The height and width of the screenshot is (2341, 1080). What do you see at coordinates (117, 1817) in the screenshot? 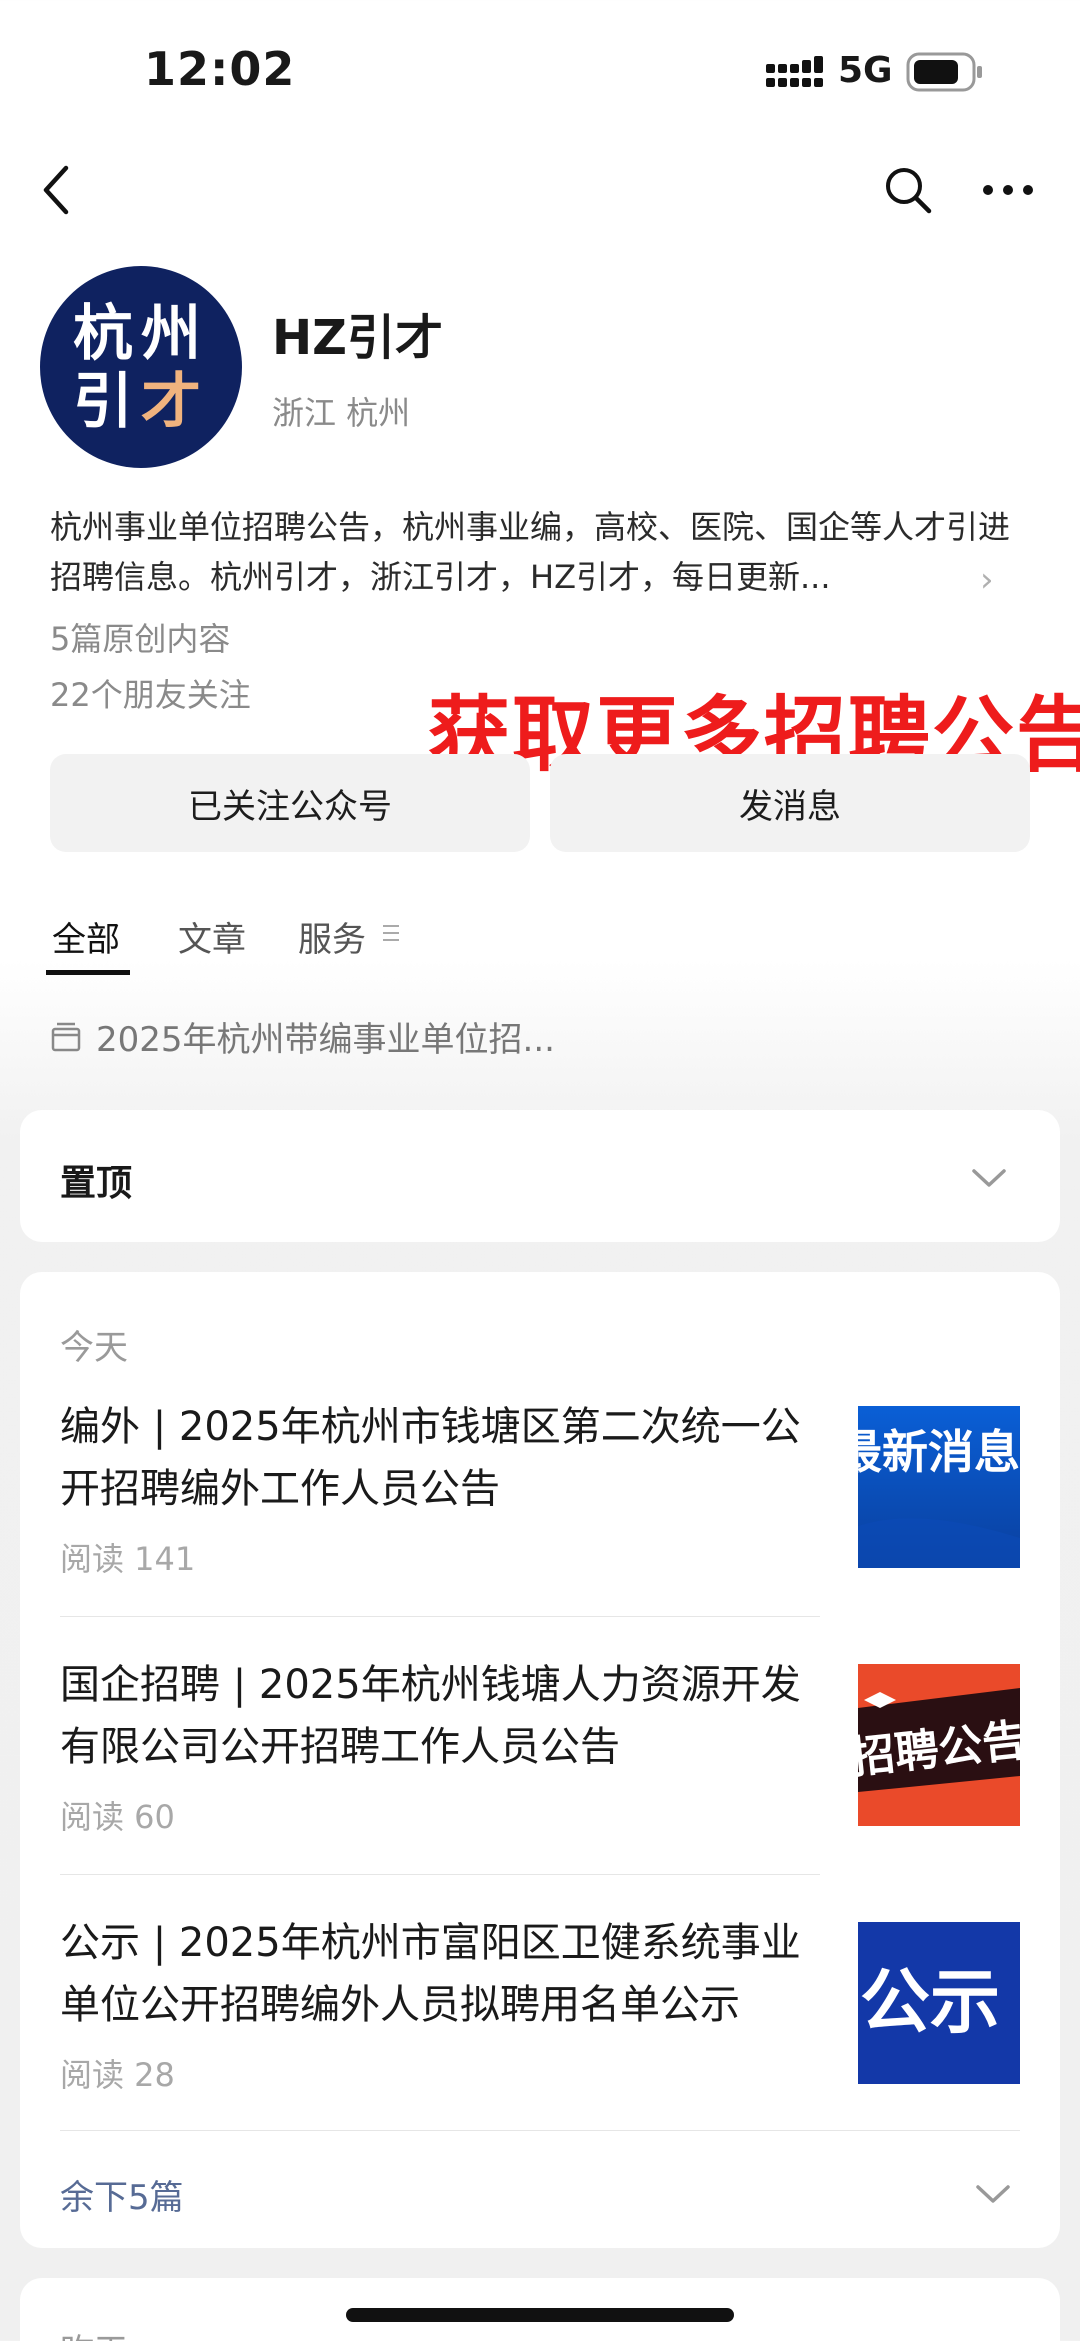
I see `article-read-count: 阅读 60` at bounding box center [117, 1817].